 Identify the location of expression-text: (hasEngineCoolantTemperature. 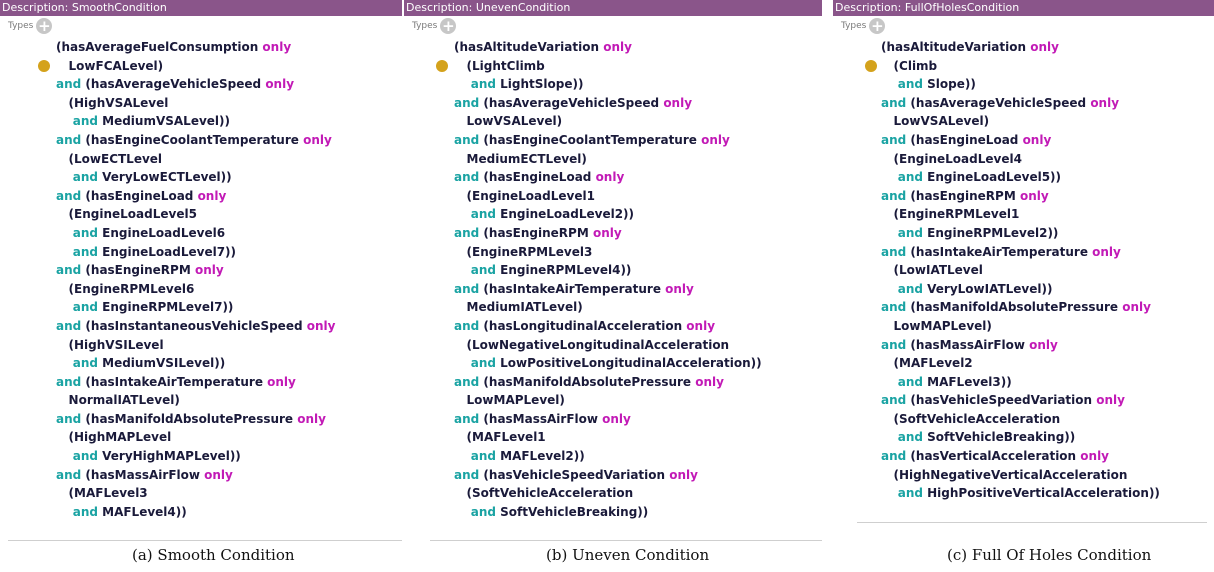
(192, 139).